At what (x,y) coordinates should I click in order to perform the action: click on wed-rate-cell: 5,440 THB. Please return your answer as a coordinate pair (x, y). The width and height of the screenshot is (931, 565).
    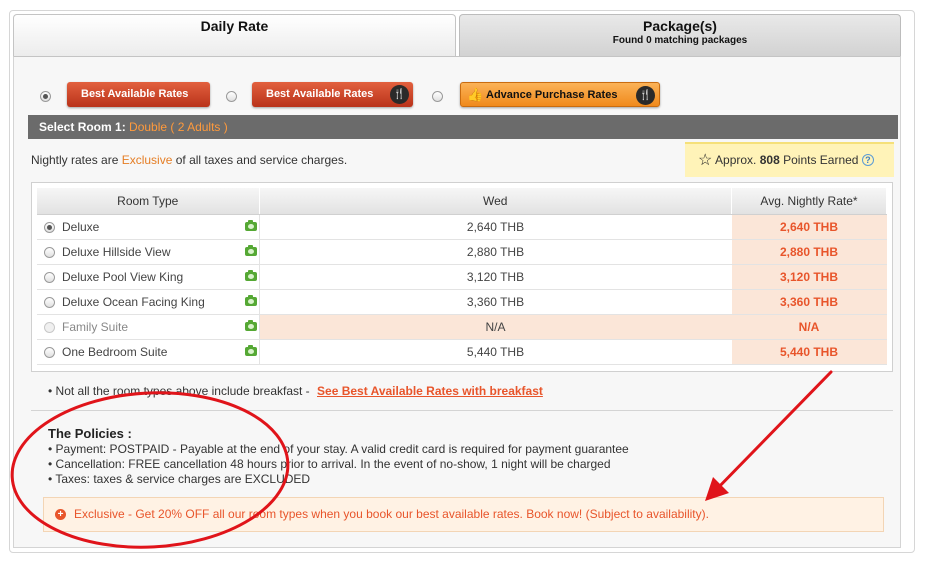
    Looking at the image, I should click on (495, 352).